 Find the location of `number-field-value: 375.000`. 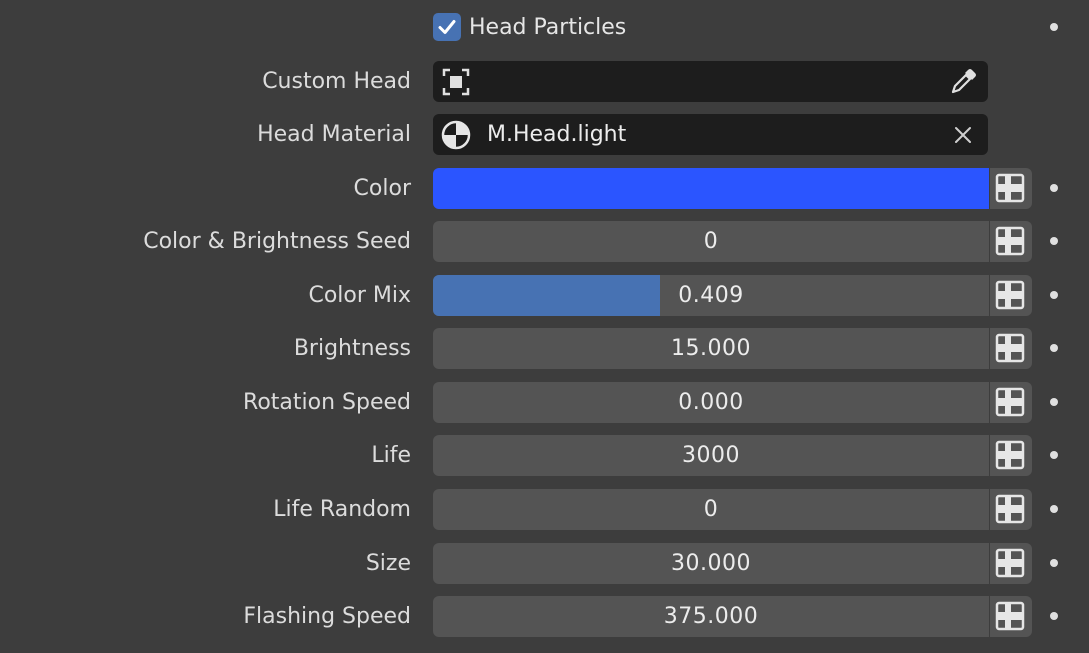

number-field-value: 375.000 is located at coordinates (711, 616).